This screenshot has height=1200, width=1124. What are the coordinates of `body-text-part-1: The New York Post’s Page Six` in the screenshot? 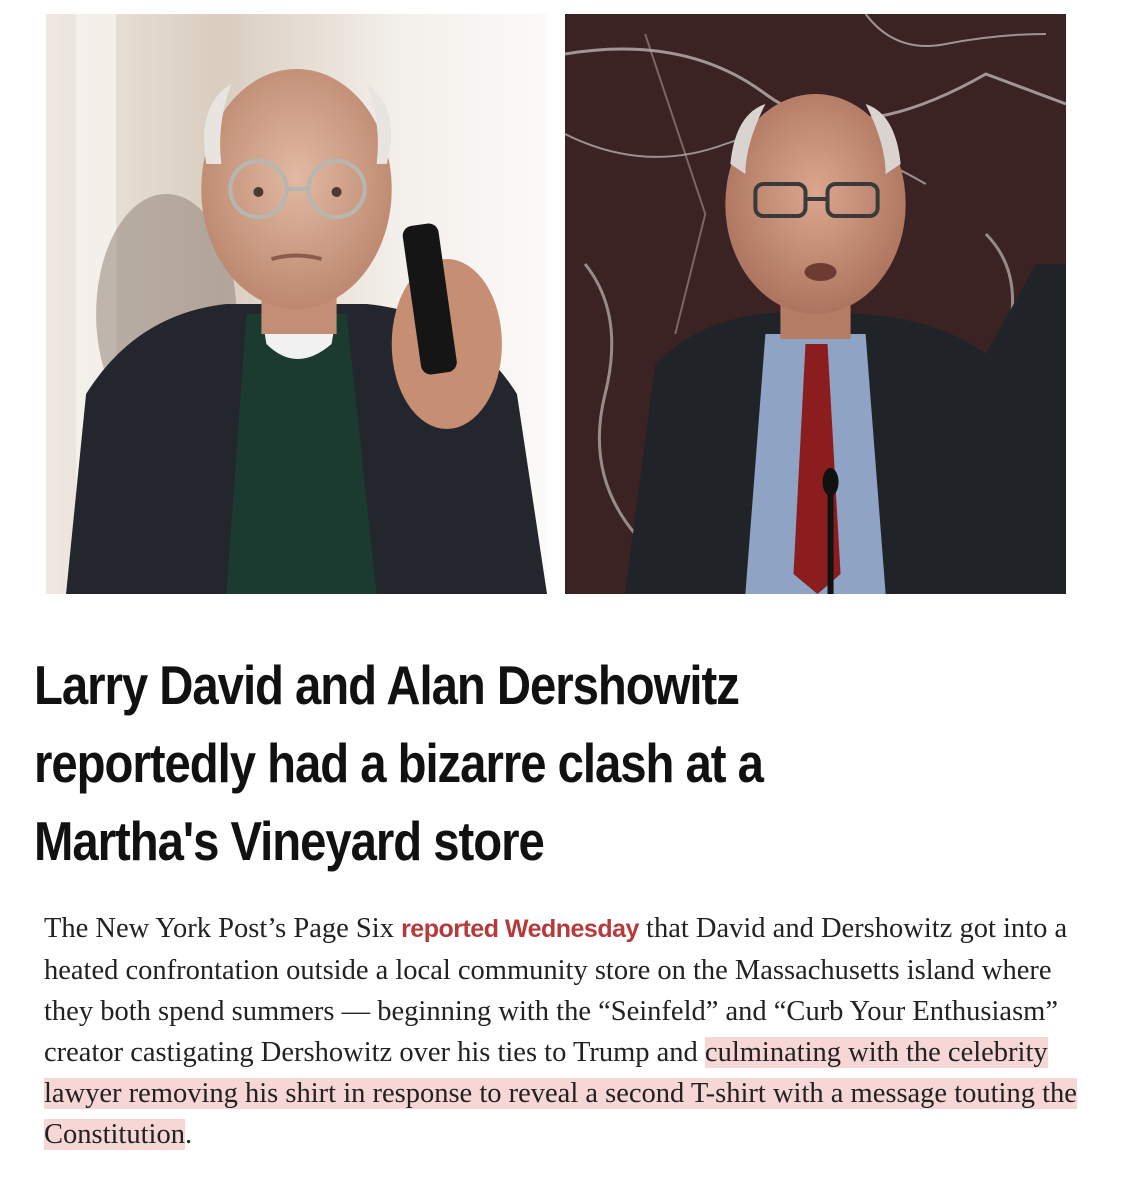 It's located at (223, 928).